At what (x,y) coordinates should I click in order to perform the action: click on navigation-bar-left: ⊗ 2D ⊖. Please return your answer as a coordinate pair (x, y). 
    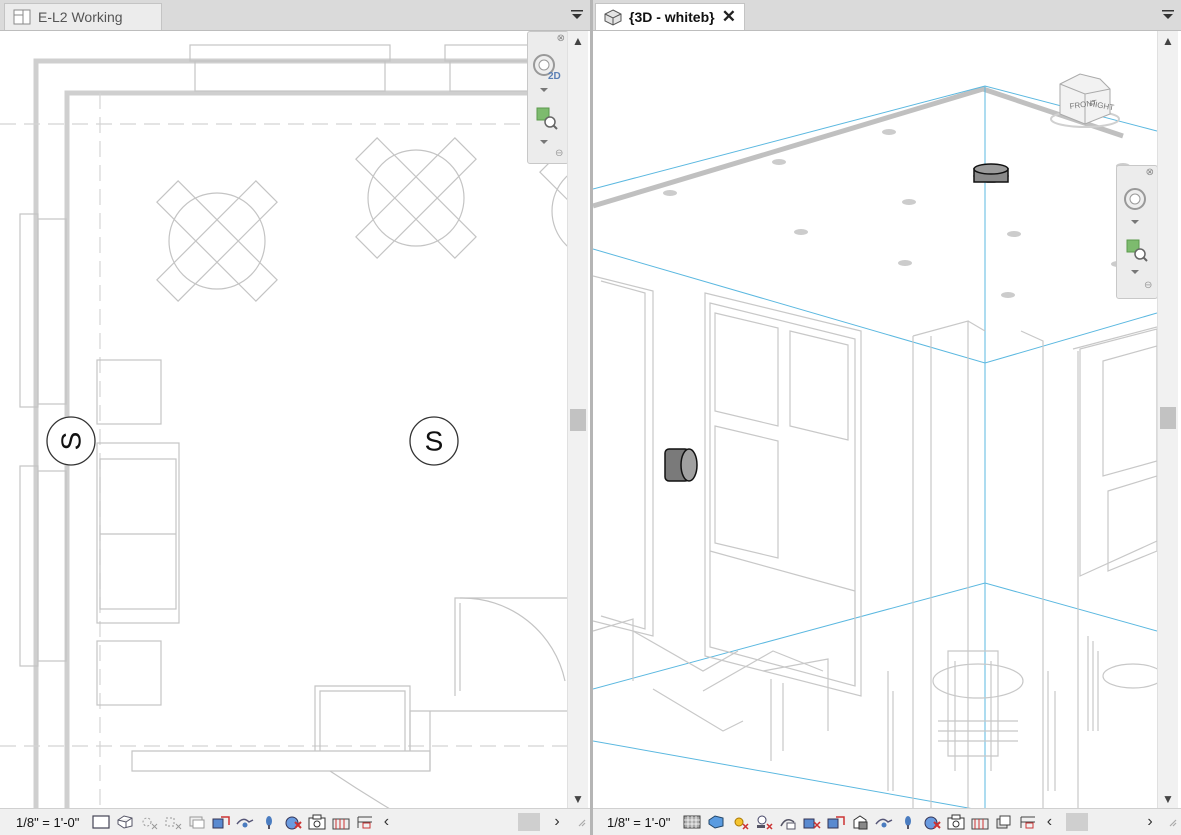
    Looking at the image, I should click on (548, 97).